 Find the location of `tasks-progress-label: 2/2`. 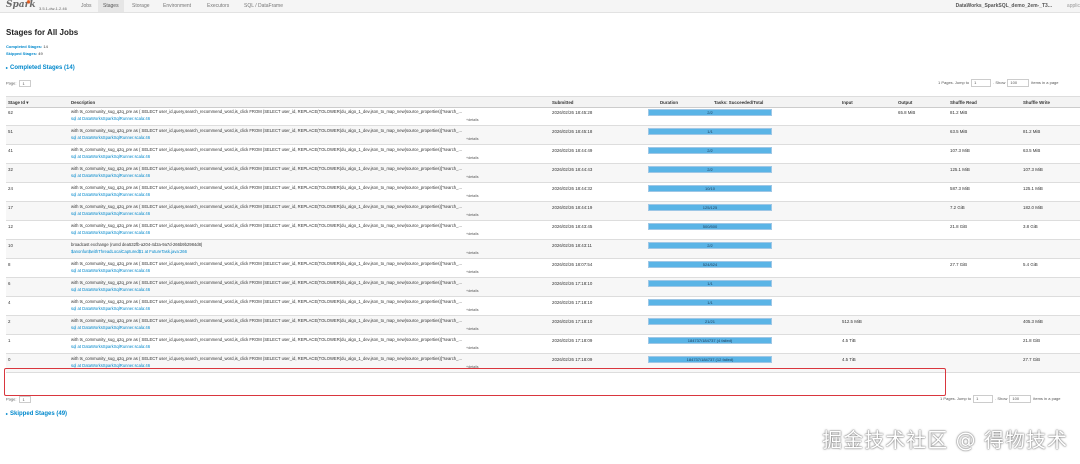

tasks-progress-label: 2/2 is located at coordinates (710, 245).